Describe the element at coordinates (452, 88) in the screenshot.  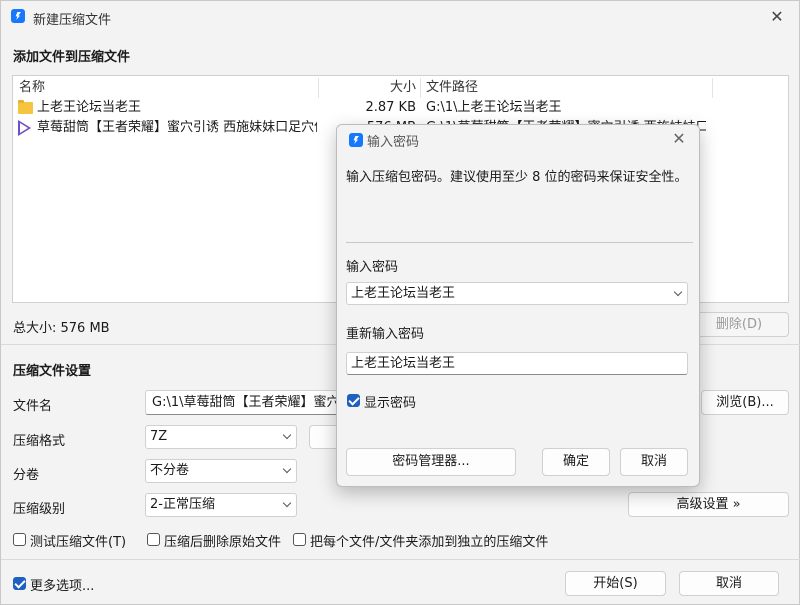
I see `column-header-path: 文件路径` at that location.